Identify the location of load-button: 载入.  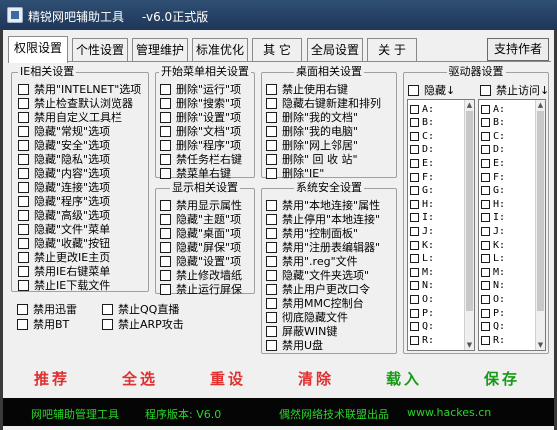
(404, 379).